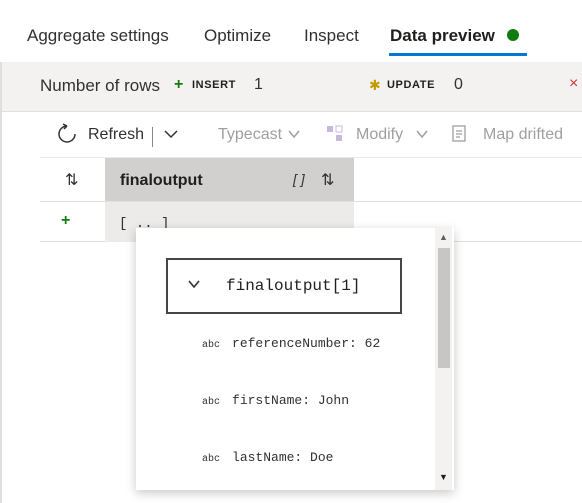 The image size is (582, 503). I want to click on modify-chevron-icon, so click(422, 134).